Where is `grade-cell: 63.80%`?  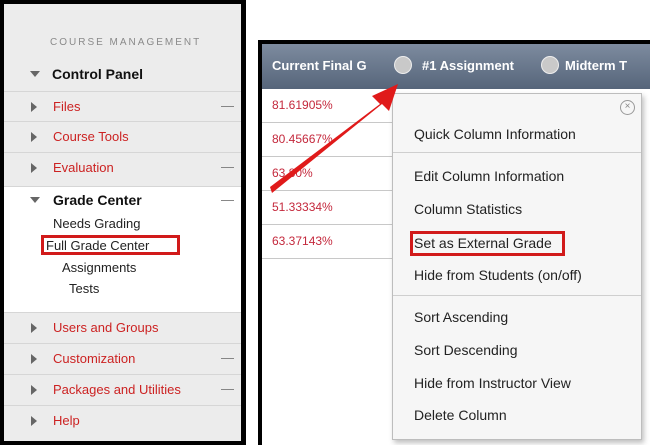
grade-cell: 63.80% is located at coordinates (292, 173).